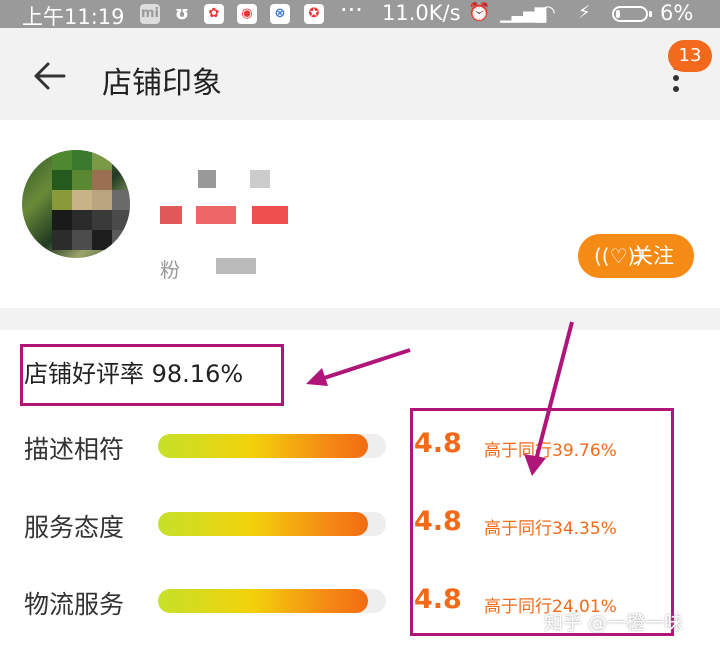 This screenshot has height=648, width=720. Describe the element at coordinates (440, 398) in the screenshot. I see `annotation-arrows` at that location.